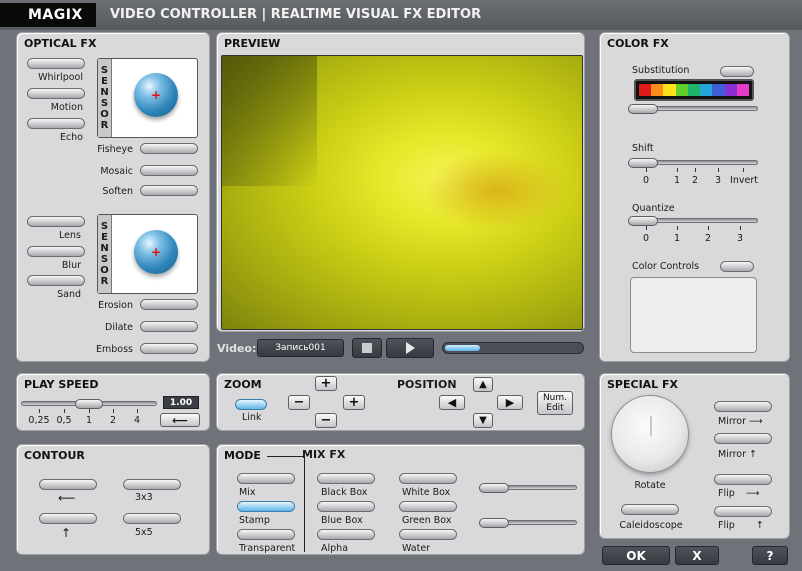  Describe the element at coordinates (54, 455) in the screenshot. I see `contour-title: CONTOUR` at that location.